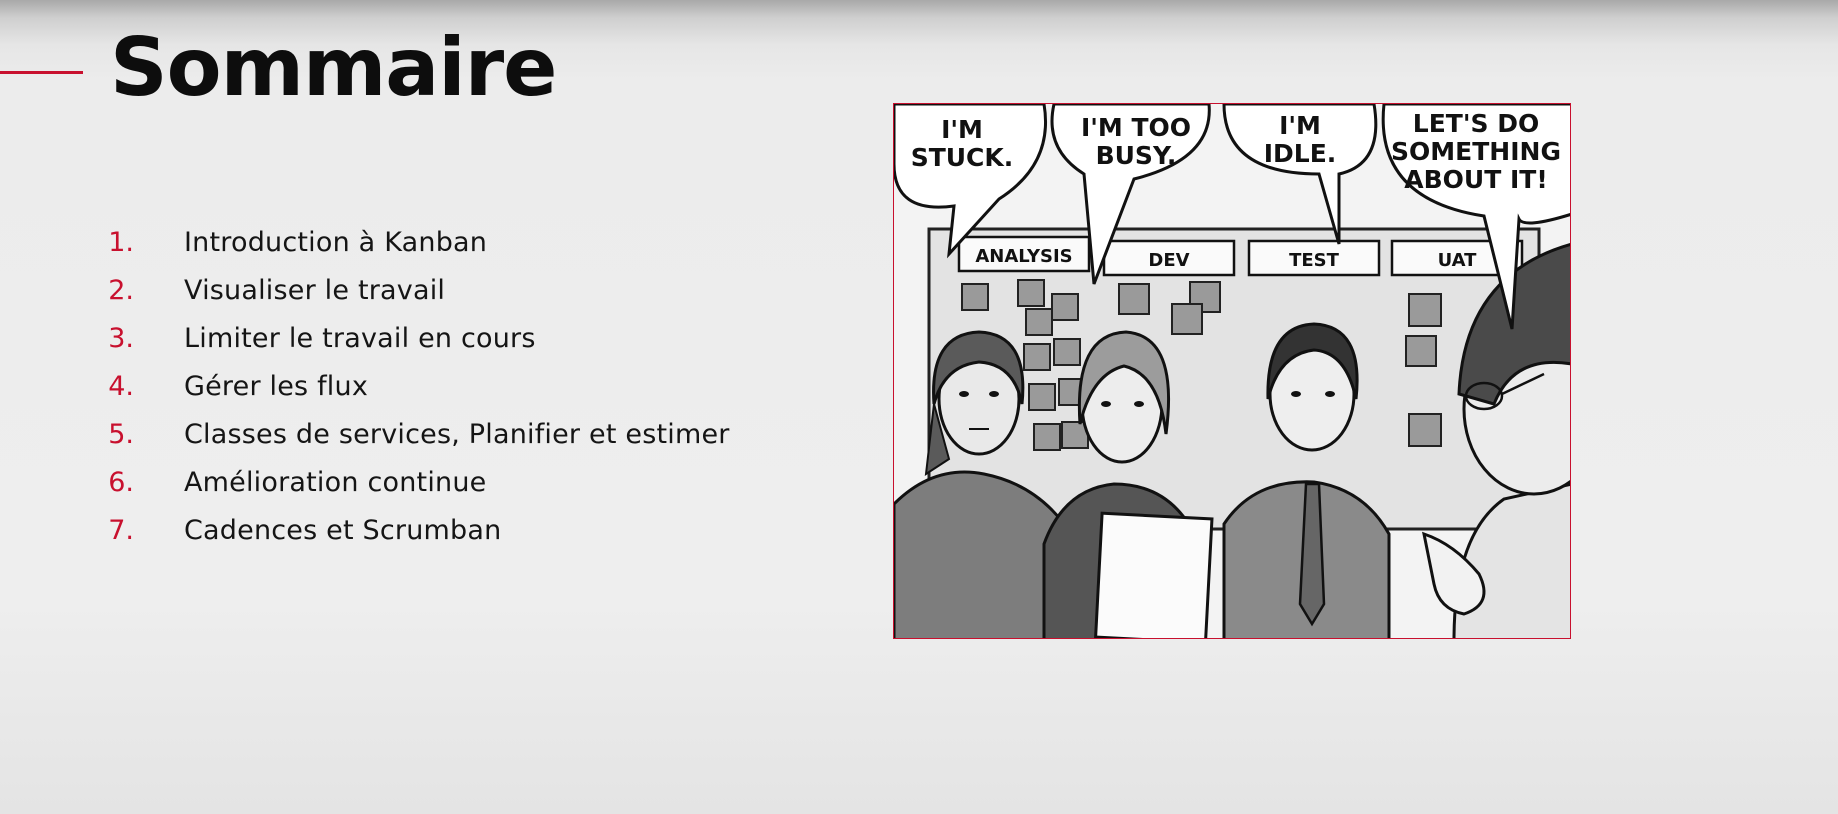 This screenshot has width=1838, height=814. Describe the element at coordinates (1136, 155) in the screenshot. I see `bubble-text: BUSY.` at that location.